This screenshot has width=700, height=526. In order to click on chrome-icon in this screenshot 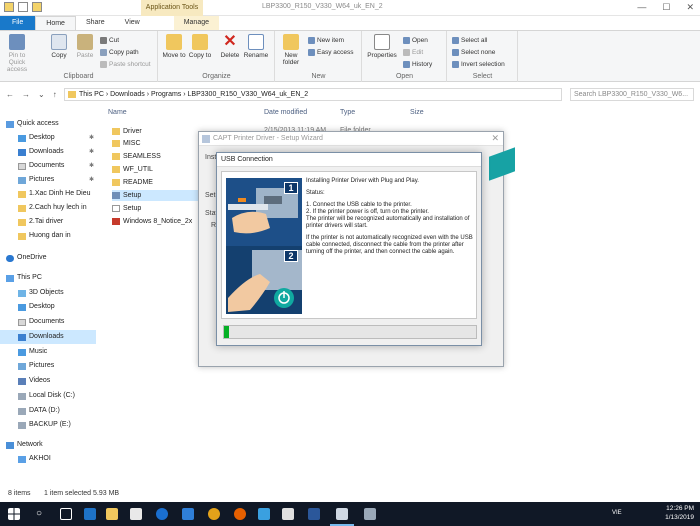, I will do `click(214, 514)`.